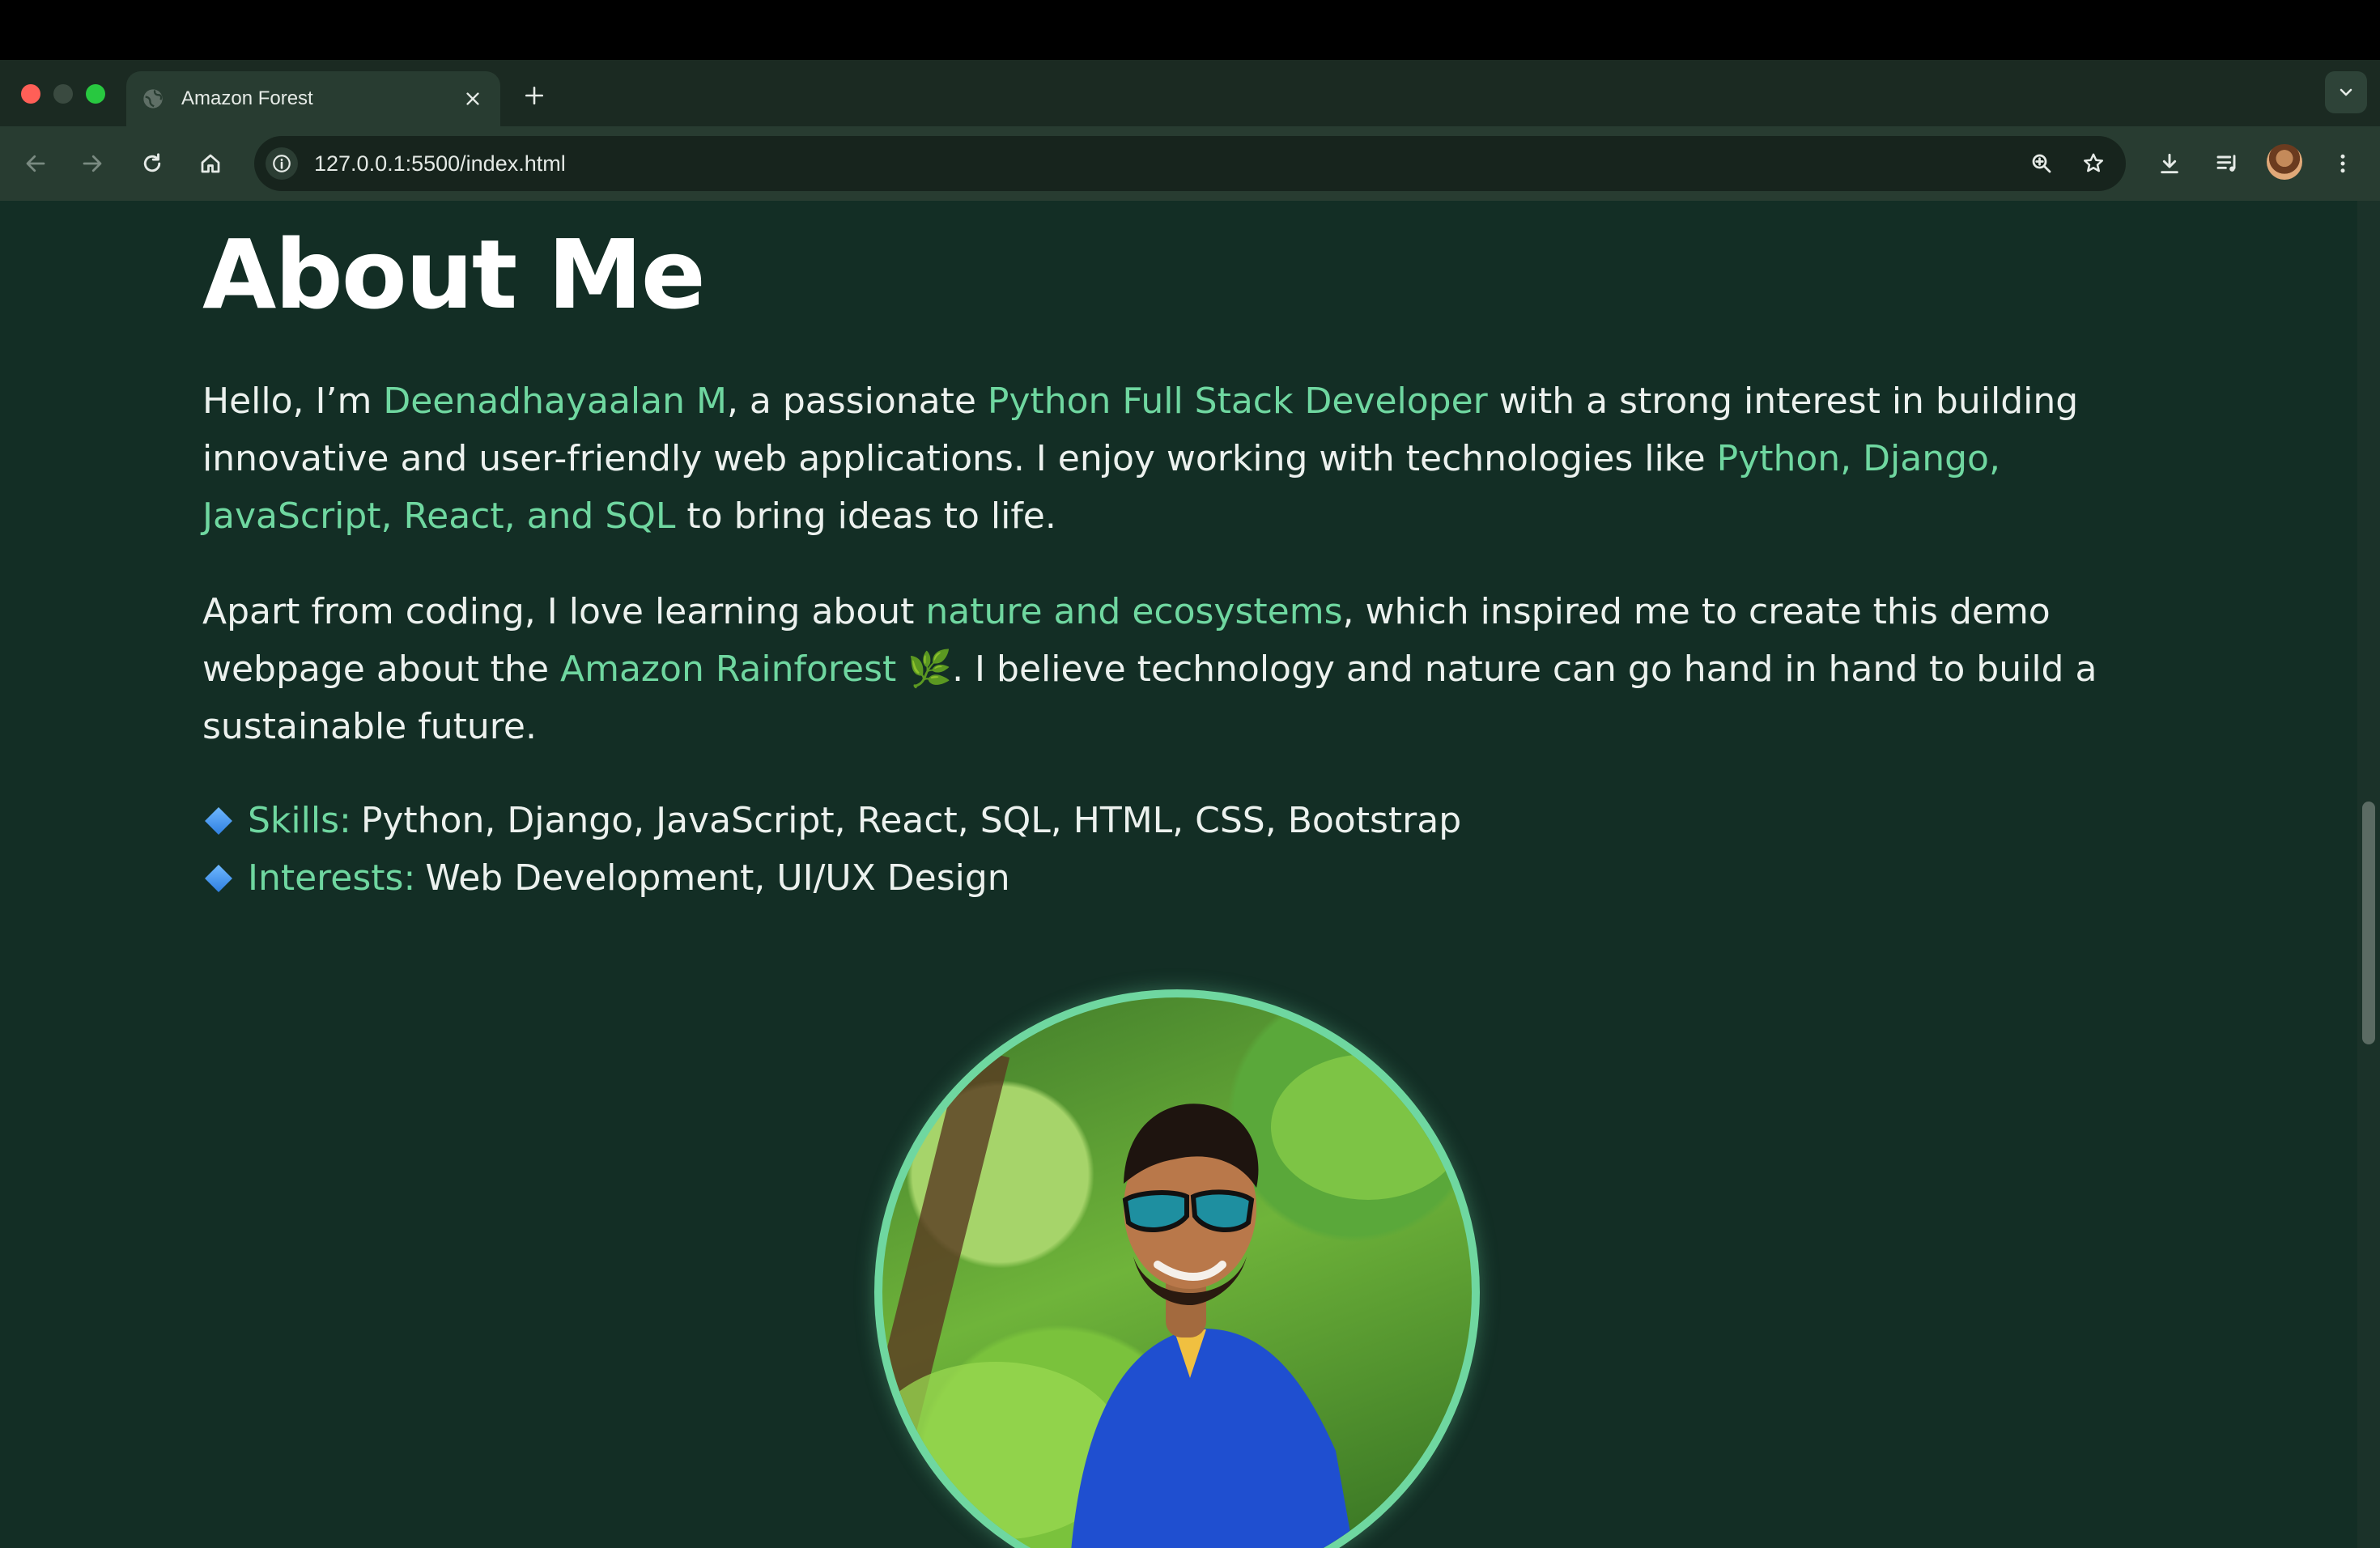 Image resolution: width=2380 pixels, height=1548 pixels. Describe the element at coordinates (930, 669) in the screenshot. I see `leaf-icon: 🌿` at that location.